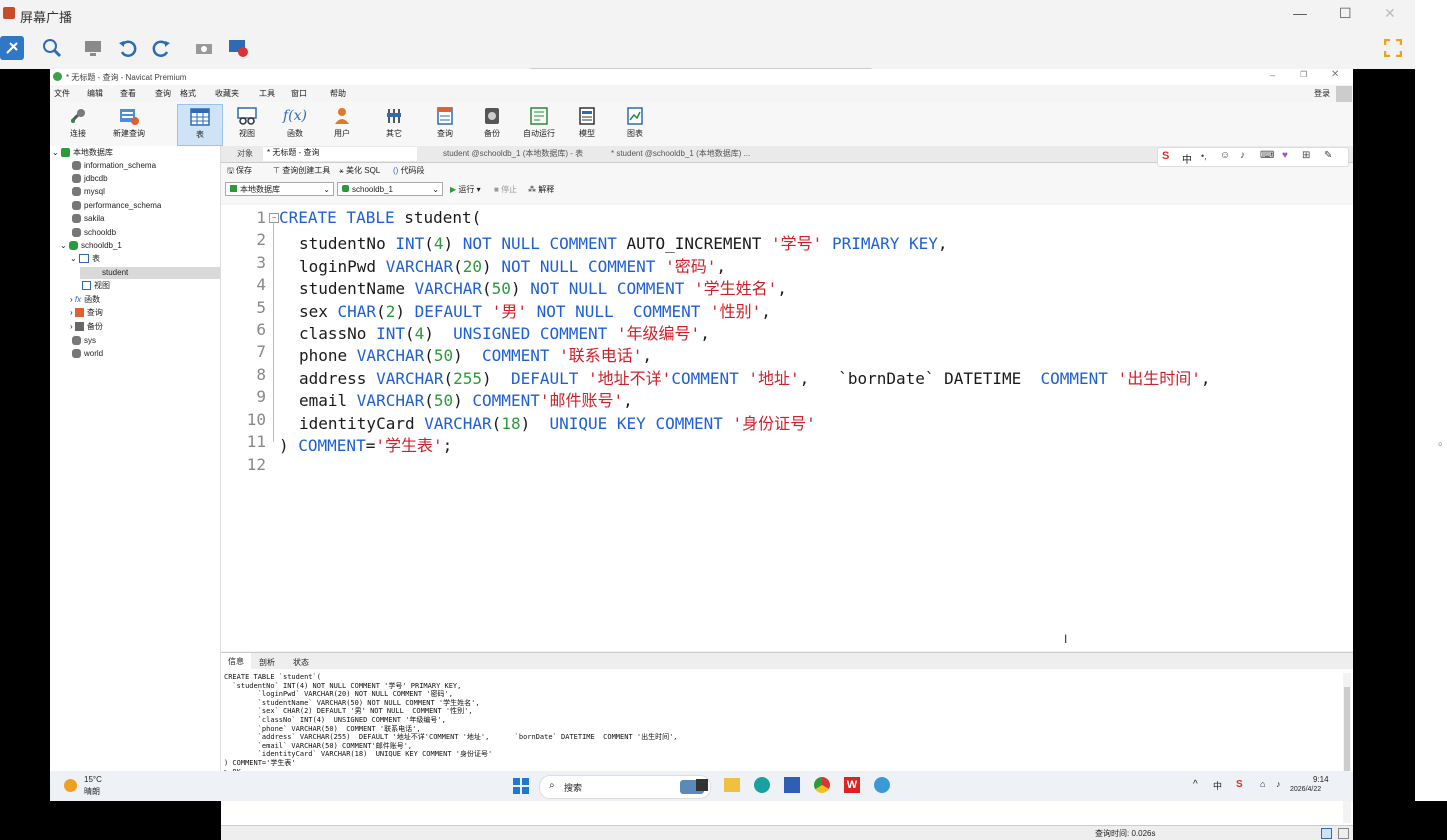 Image resolution: width=1447 pixels, height=840 pixels. Describe the element at coordinates (340, 154) in the screenshot. I see `tab-query: * 无标题 - 查询` at that location.